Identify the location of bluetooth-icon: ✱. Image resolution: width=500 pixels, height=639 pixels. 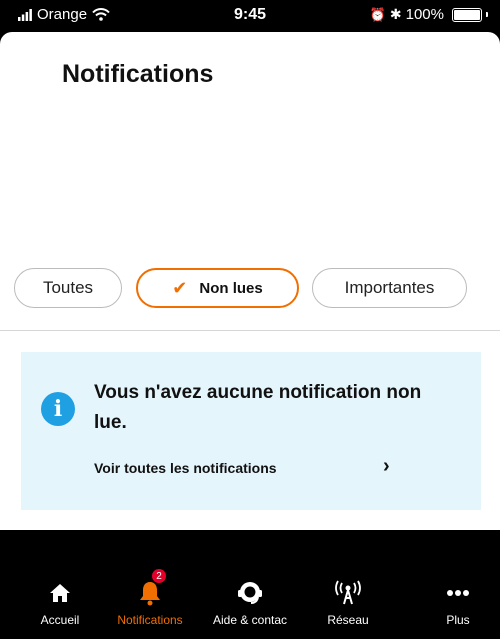
(395, 14).